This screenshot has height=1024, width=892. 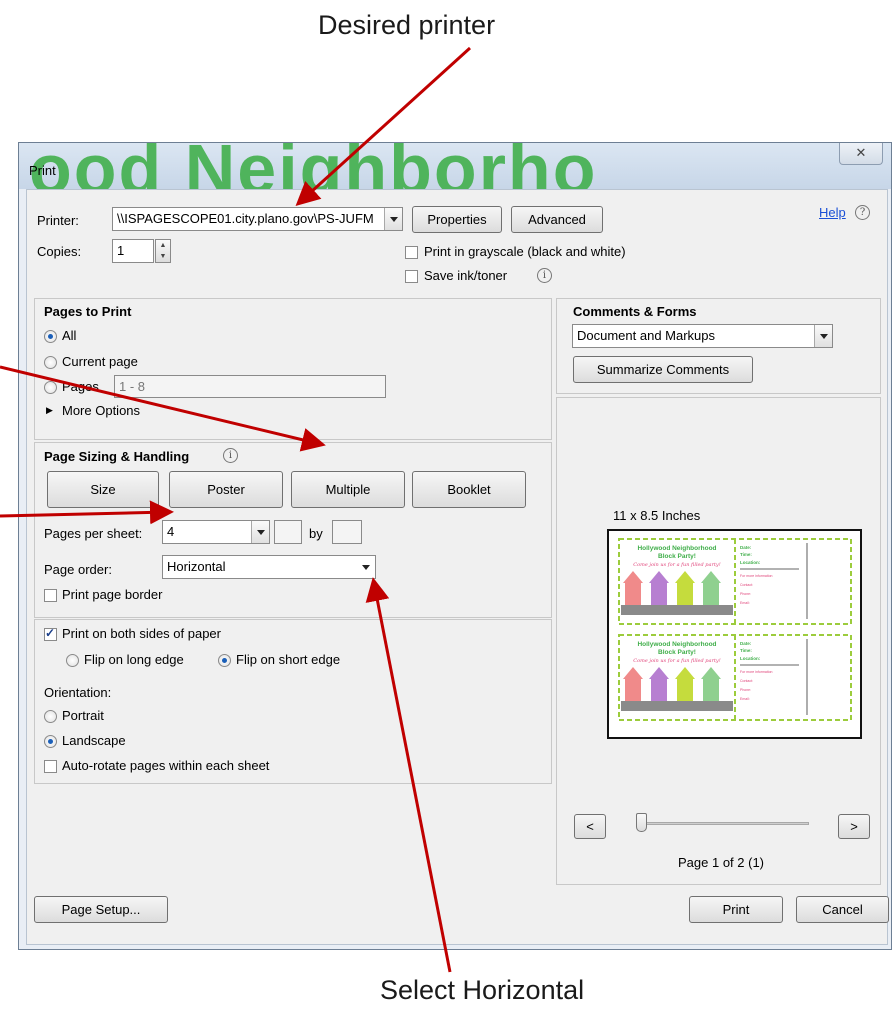 What do you see at coordinates (482, 990) in the screenshot?
I see `select-horizontal-annotation: Select Horizontal` at bounding box center [482, 990].